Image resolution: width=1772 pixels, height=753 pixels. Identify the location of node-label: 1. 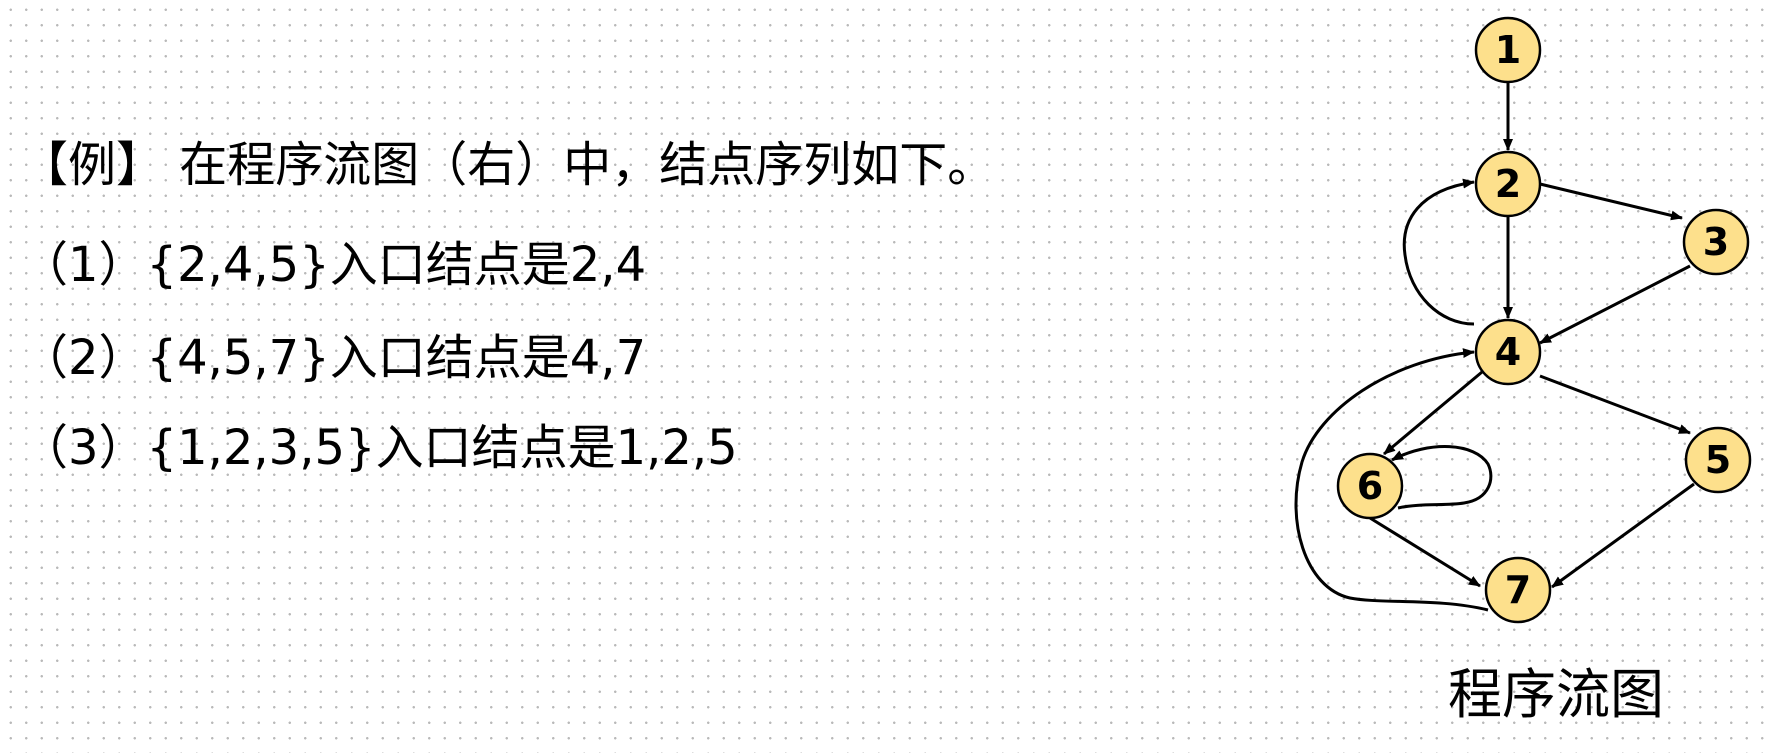
(1508, 50).